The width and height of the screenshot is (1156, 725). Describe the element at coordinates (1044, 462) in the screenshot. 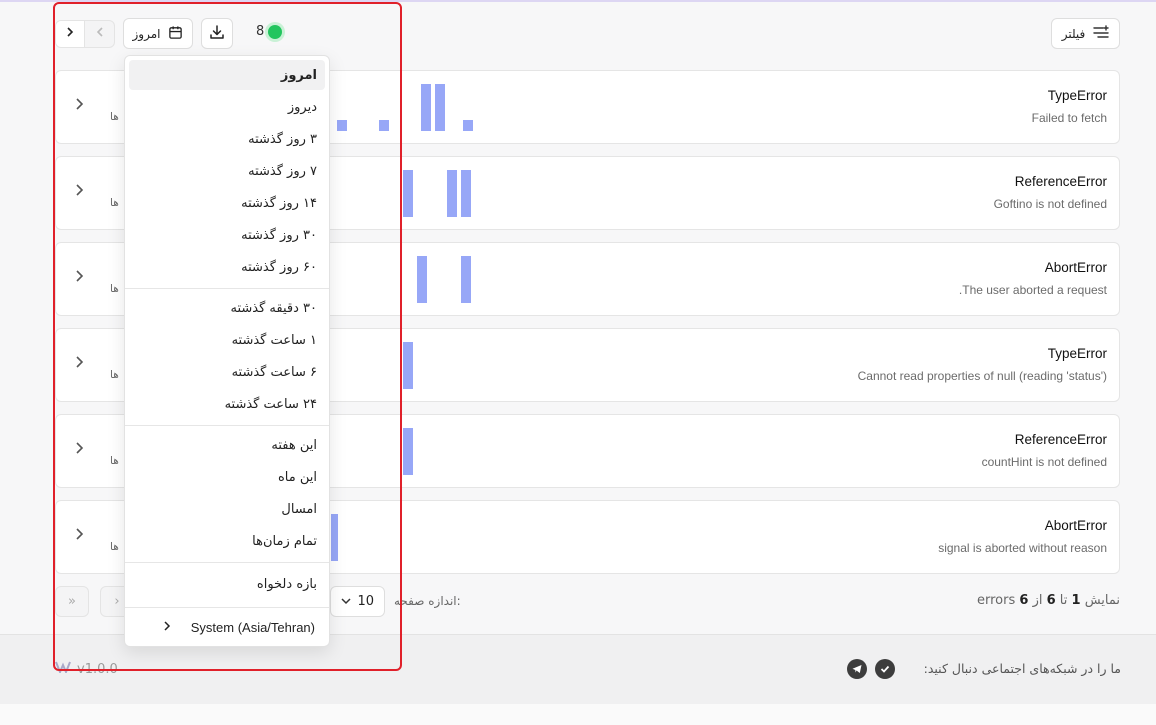

I see `error-message: countHint is not defined` at that location.